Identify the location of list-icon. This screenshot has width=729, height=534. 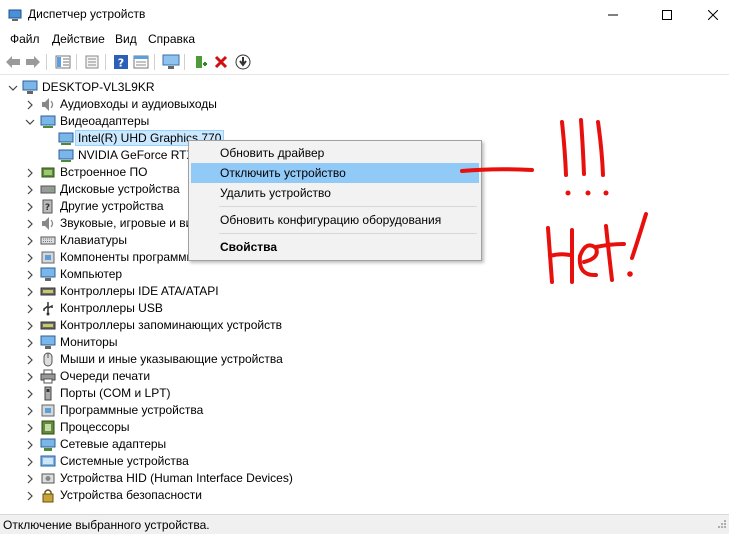
(92, 62).